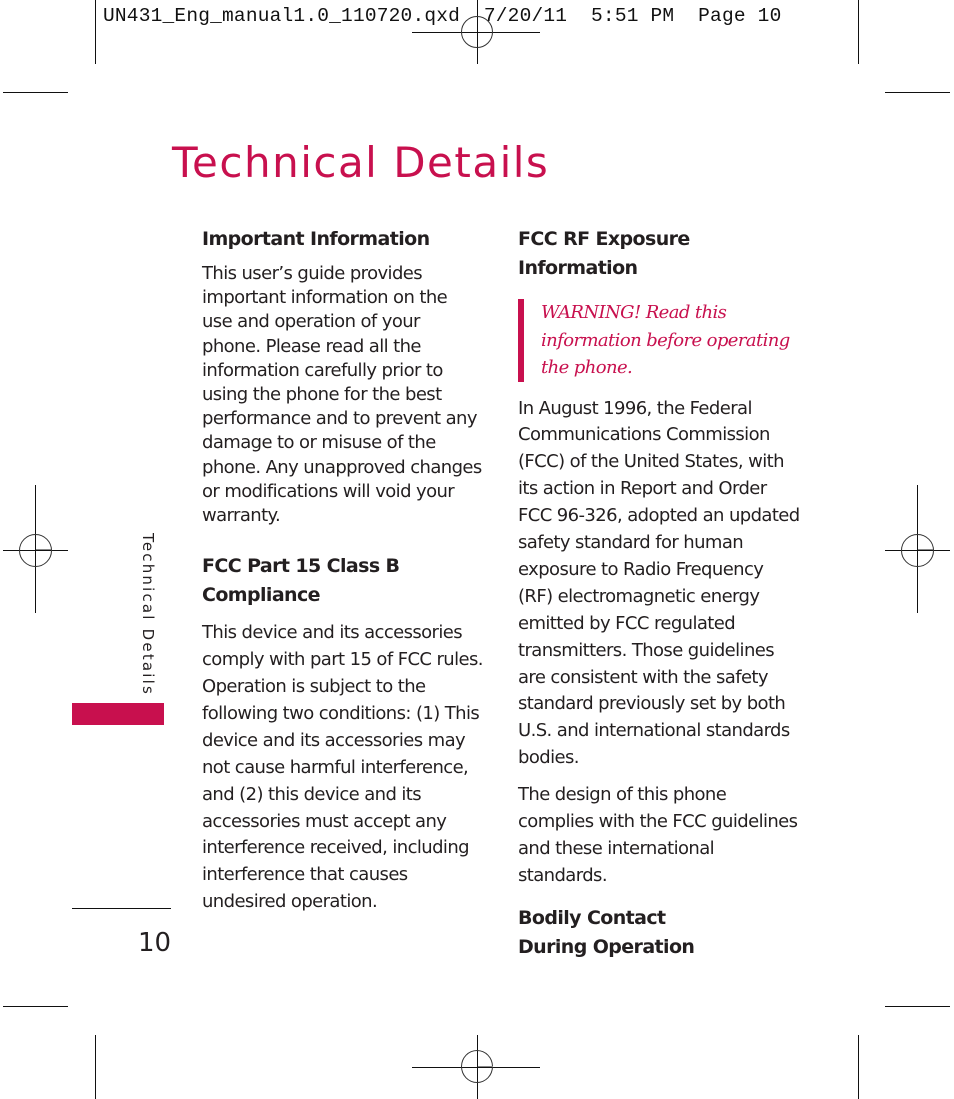 This screenshot has width=954, height=1099. Describe the element at coordinates (35, 1006) in the screenshot. I see `crop-mark-bottom-left-h` at that location.